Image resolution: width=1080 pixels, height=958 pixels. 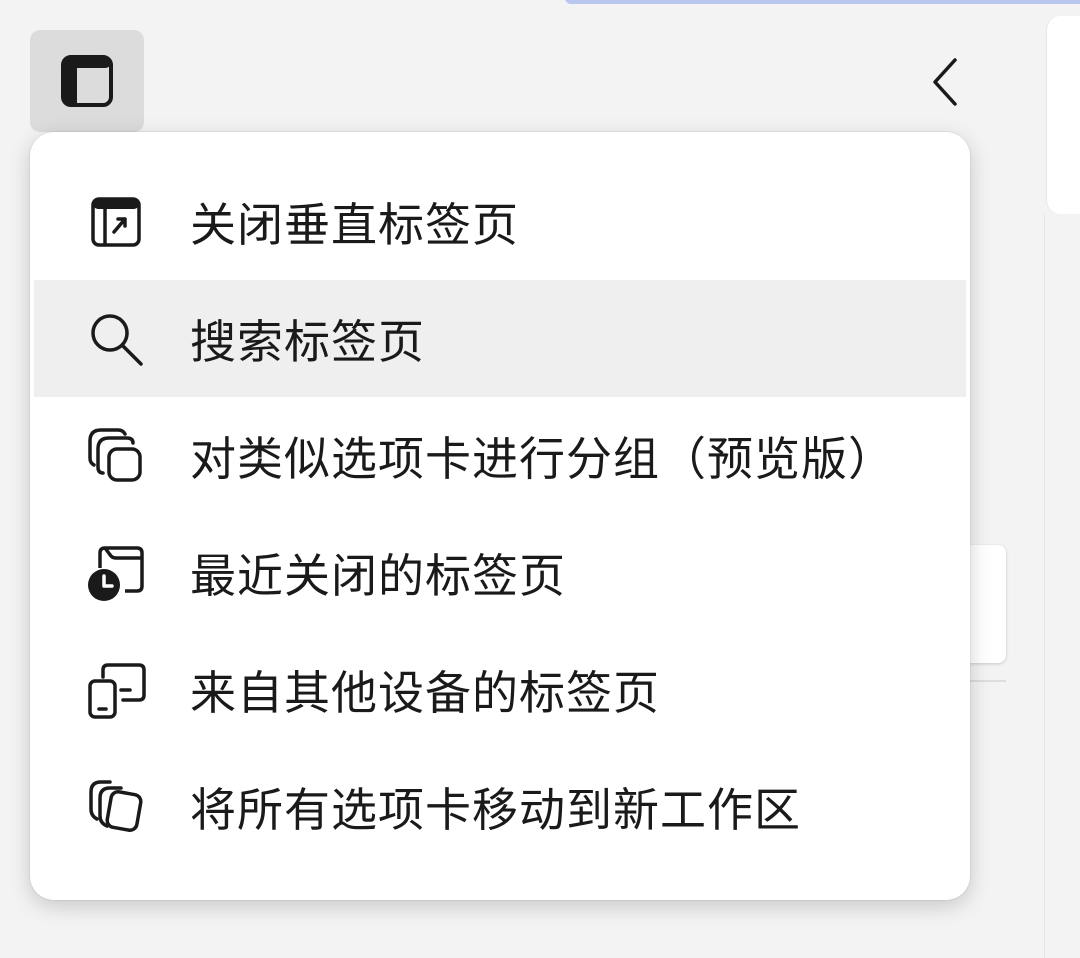 I want to click on menu-item-move-to-new-workspace: 将所有选项卡移动到新工作区, so click(x=500, y=806).